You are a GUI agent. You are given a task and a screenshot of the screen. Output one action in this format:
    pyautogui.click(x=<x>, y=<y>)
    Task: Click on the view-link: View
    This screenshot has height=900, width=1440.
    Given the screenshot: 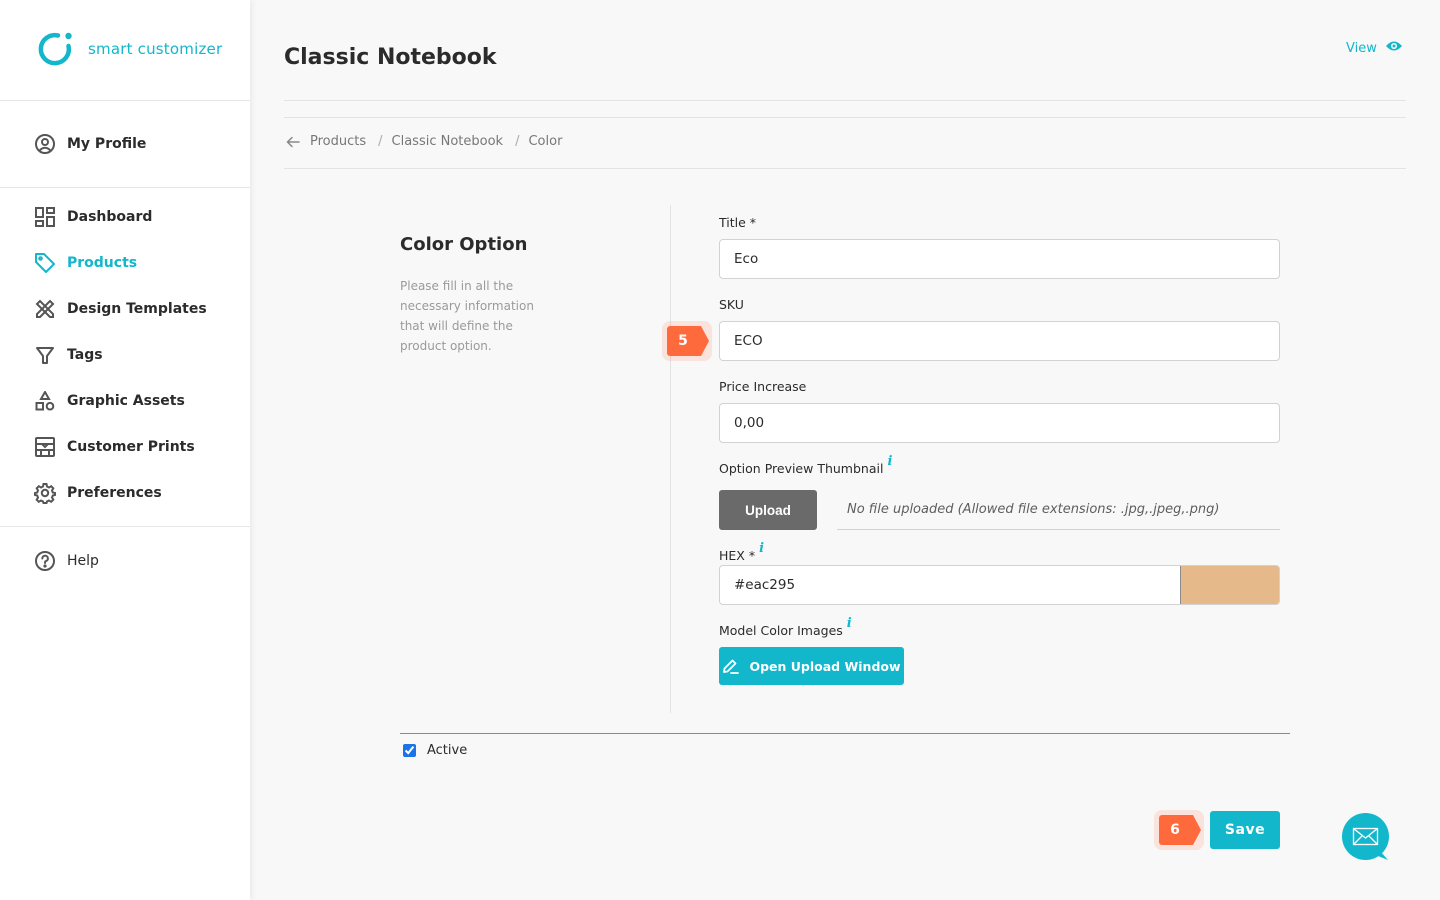 What is the action you would take?
    pyautogui.click(x=1374, y=48)
    